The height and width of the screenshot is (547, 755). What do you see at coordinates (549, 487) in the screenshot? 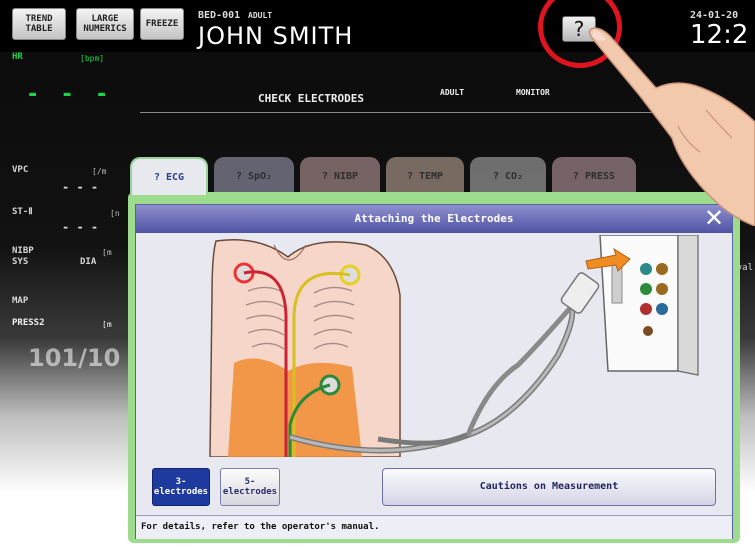
I see `cautions-button: Cautions on Measurement` at bounding box center [549, 487].